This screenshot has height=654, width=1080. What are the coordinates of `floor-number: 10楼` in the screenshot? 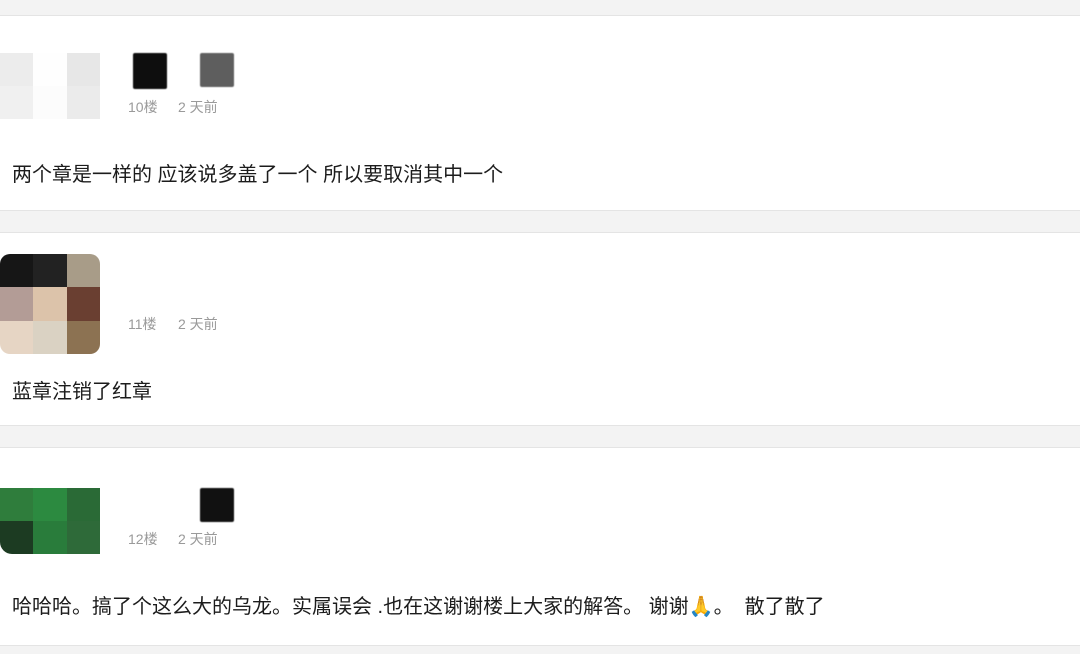 It's located at (143, 107).